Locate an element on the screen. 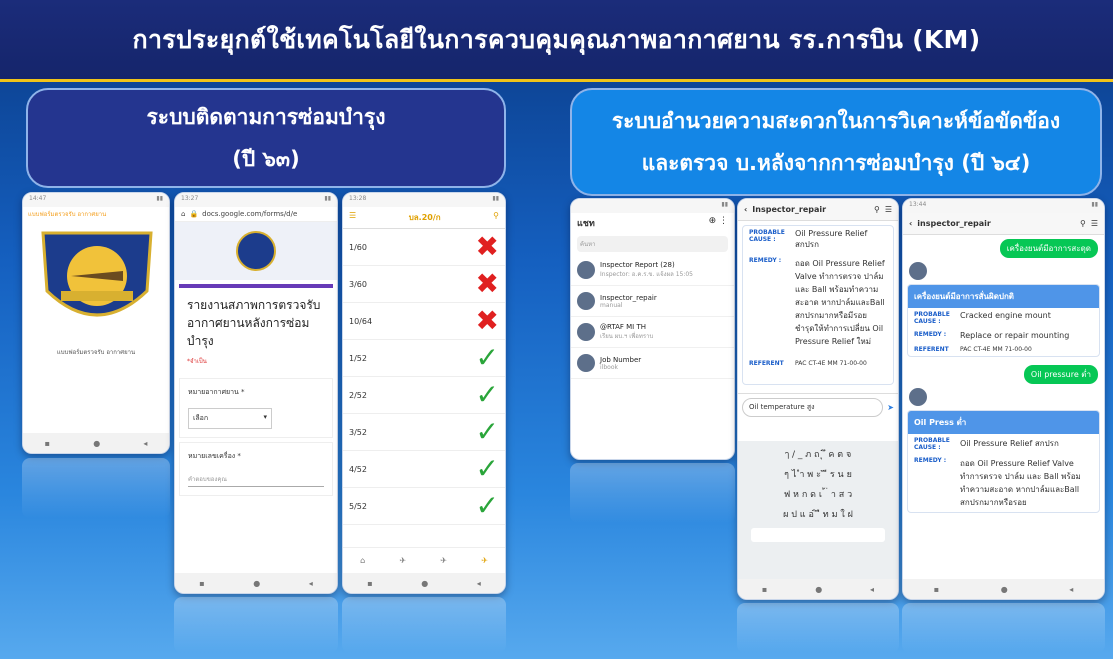 The height and width of the screenshot is (659, 1113). user-message: เครื่องยนต์มีอาการสะดุด is located at coordinates (1048, 248).